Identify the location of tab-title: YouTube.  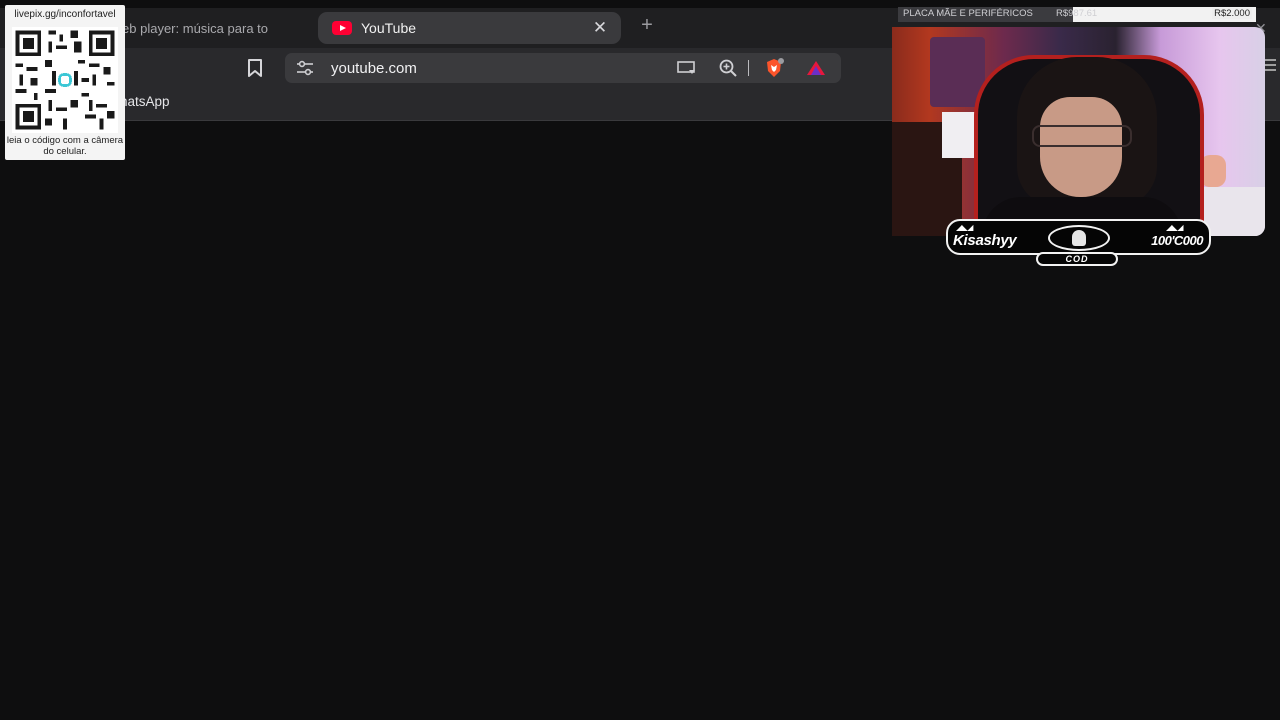
(389, 28).